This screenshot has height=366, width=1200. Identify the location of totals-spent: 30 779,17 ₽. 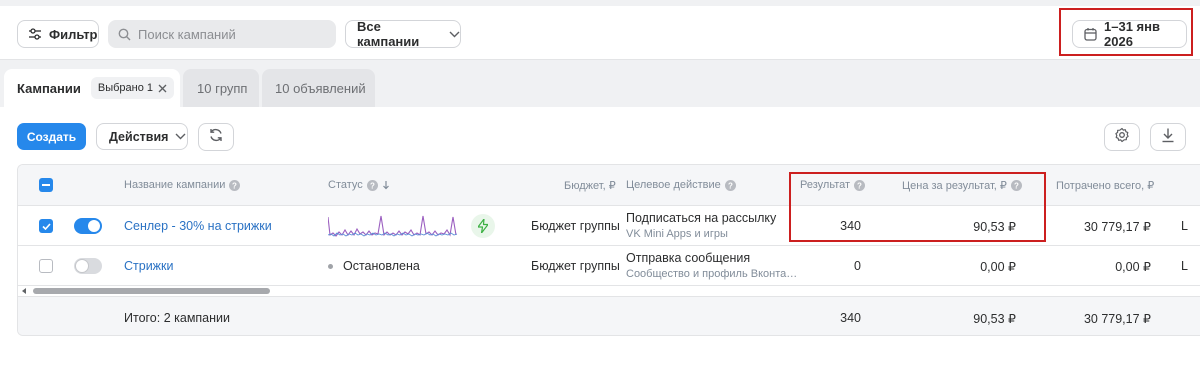
(1117, 319).